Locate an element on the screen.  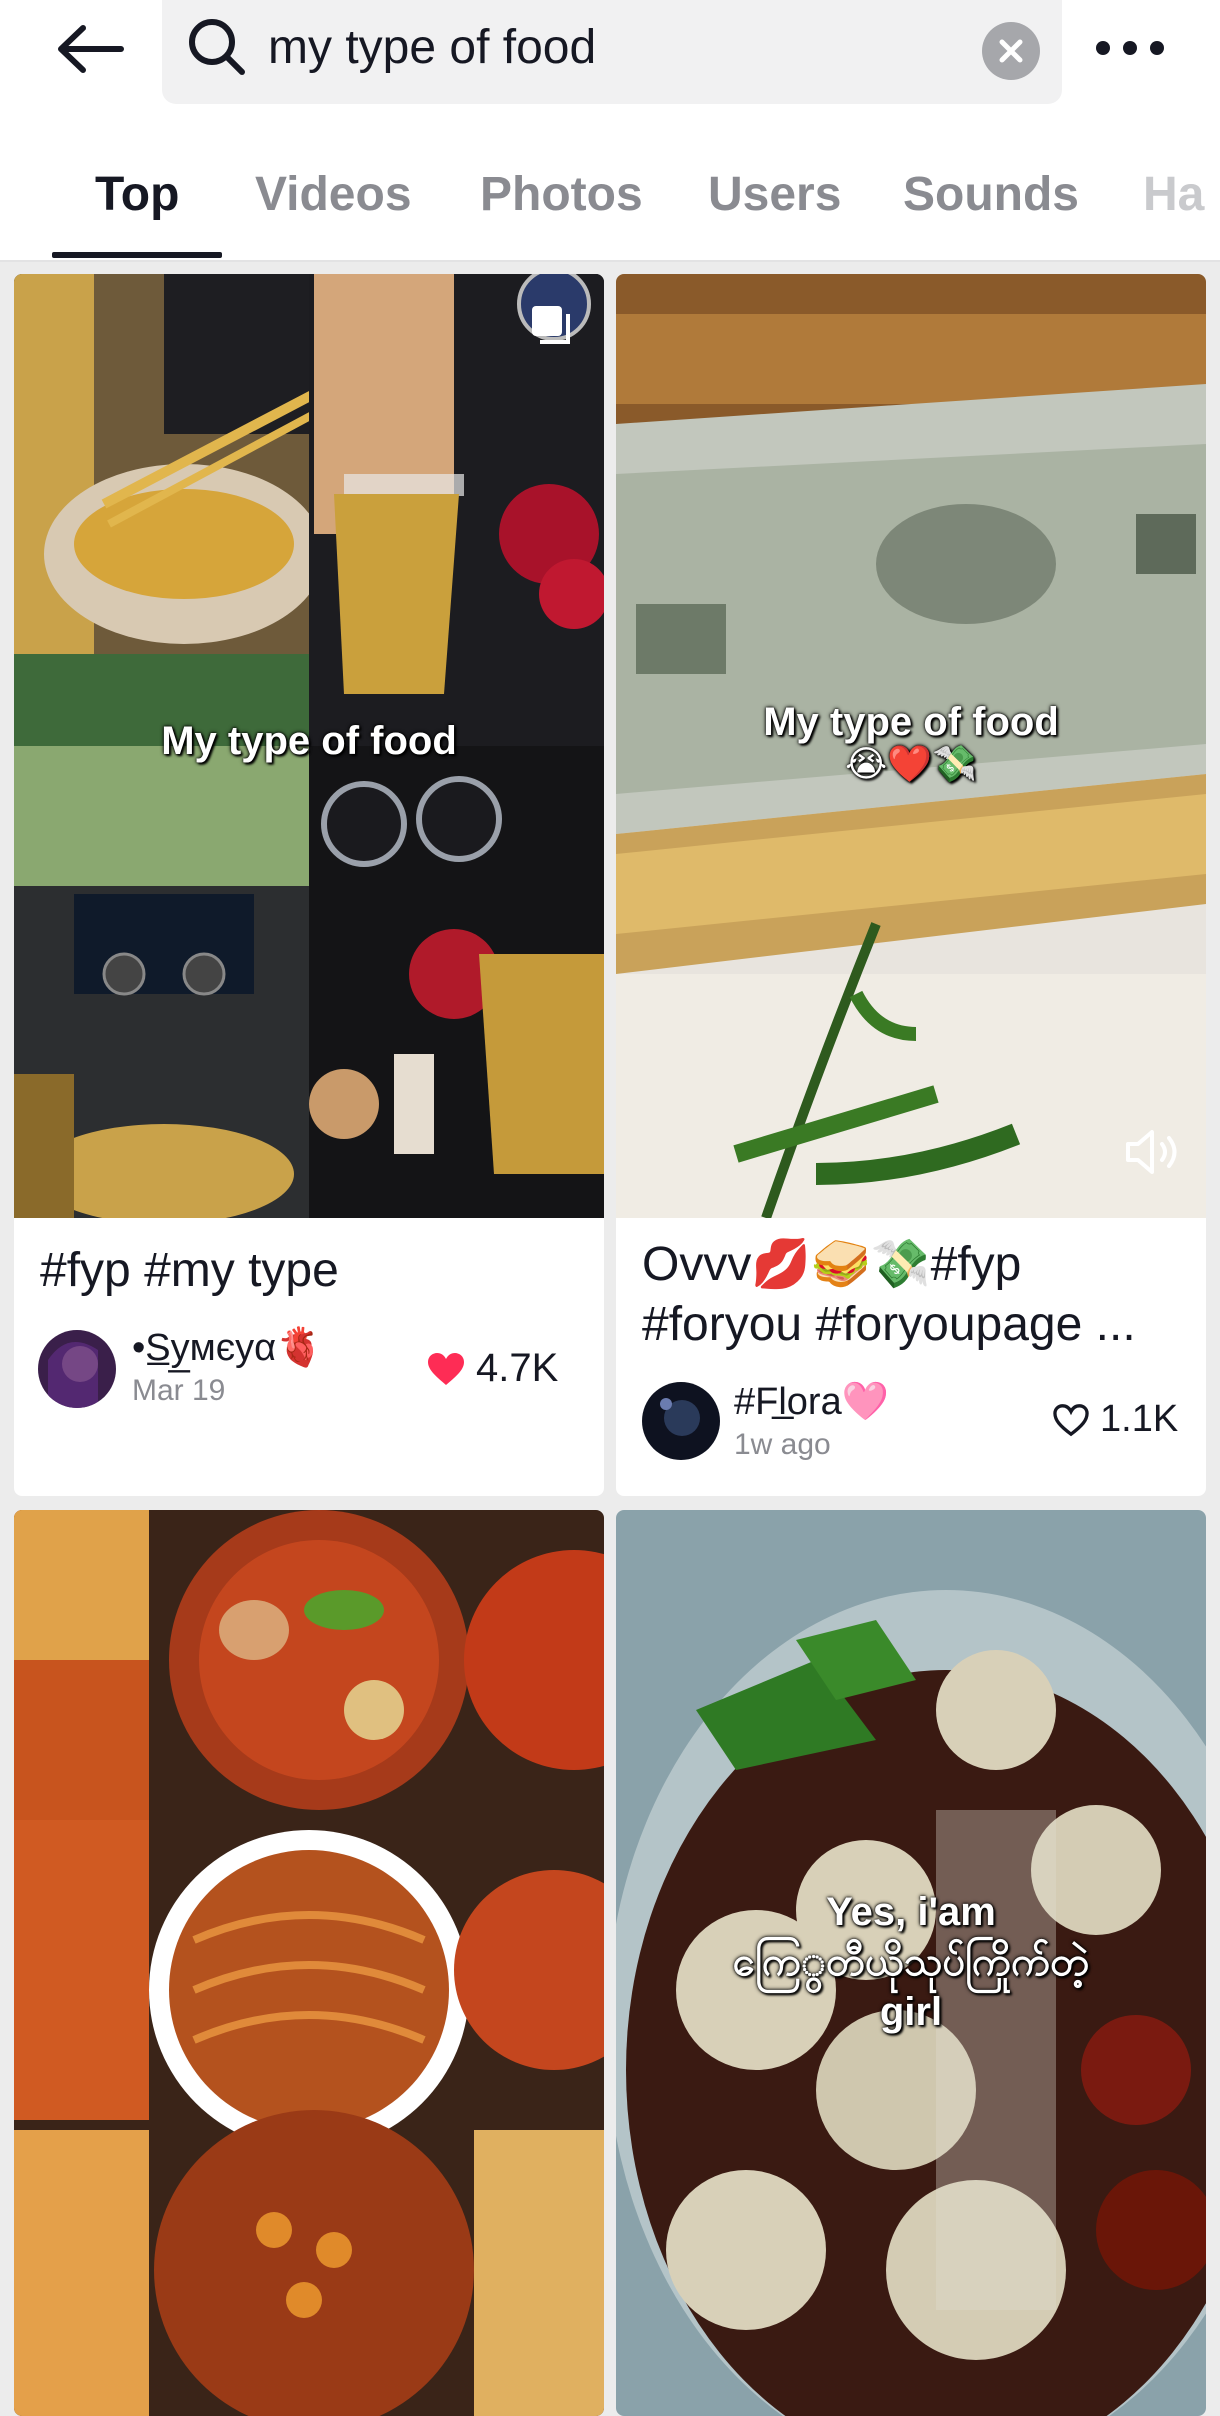
tab-sounds: Sounds is located at coordinates (991, 195).